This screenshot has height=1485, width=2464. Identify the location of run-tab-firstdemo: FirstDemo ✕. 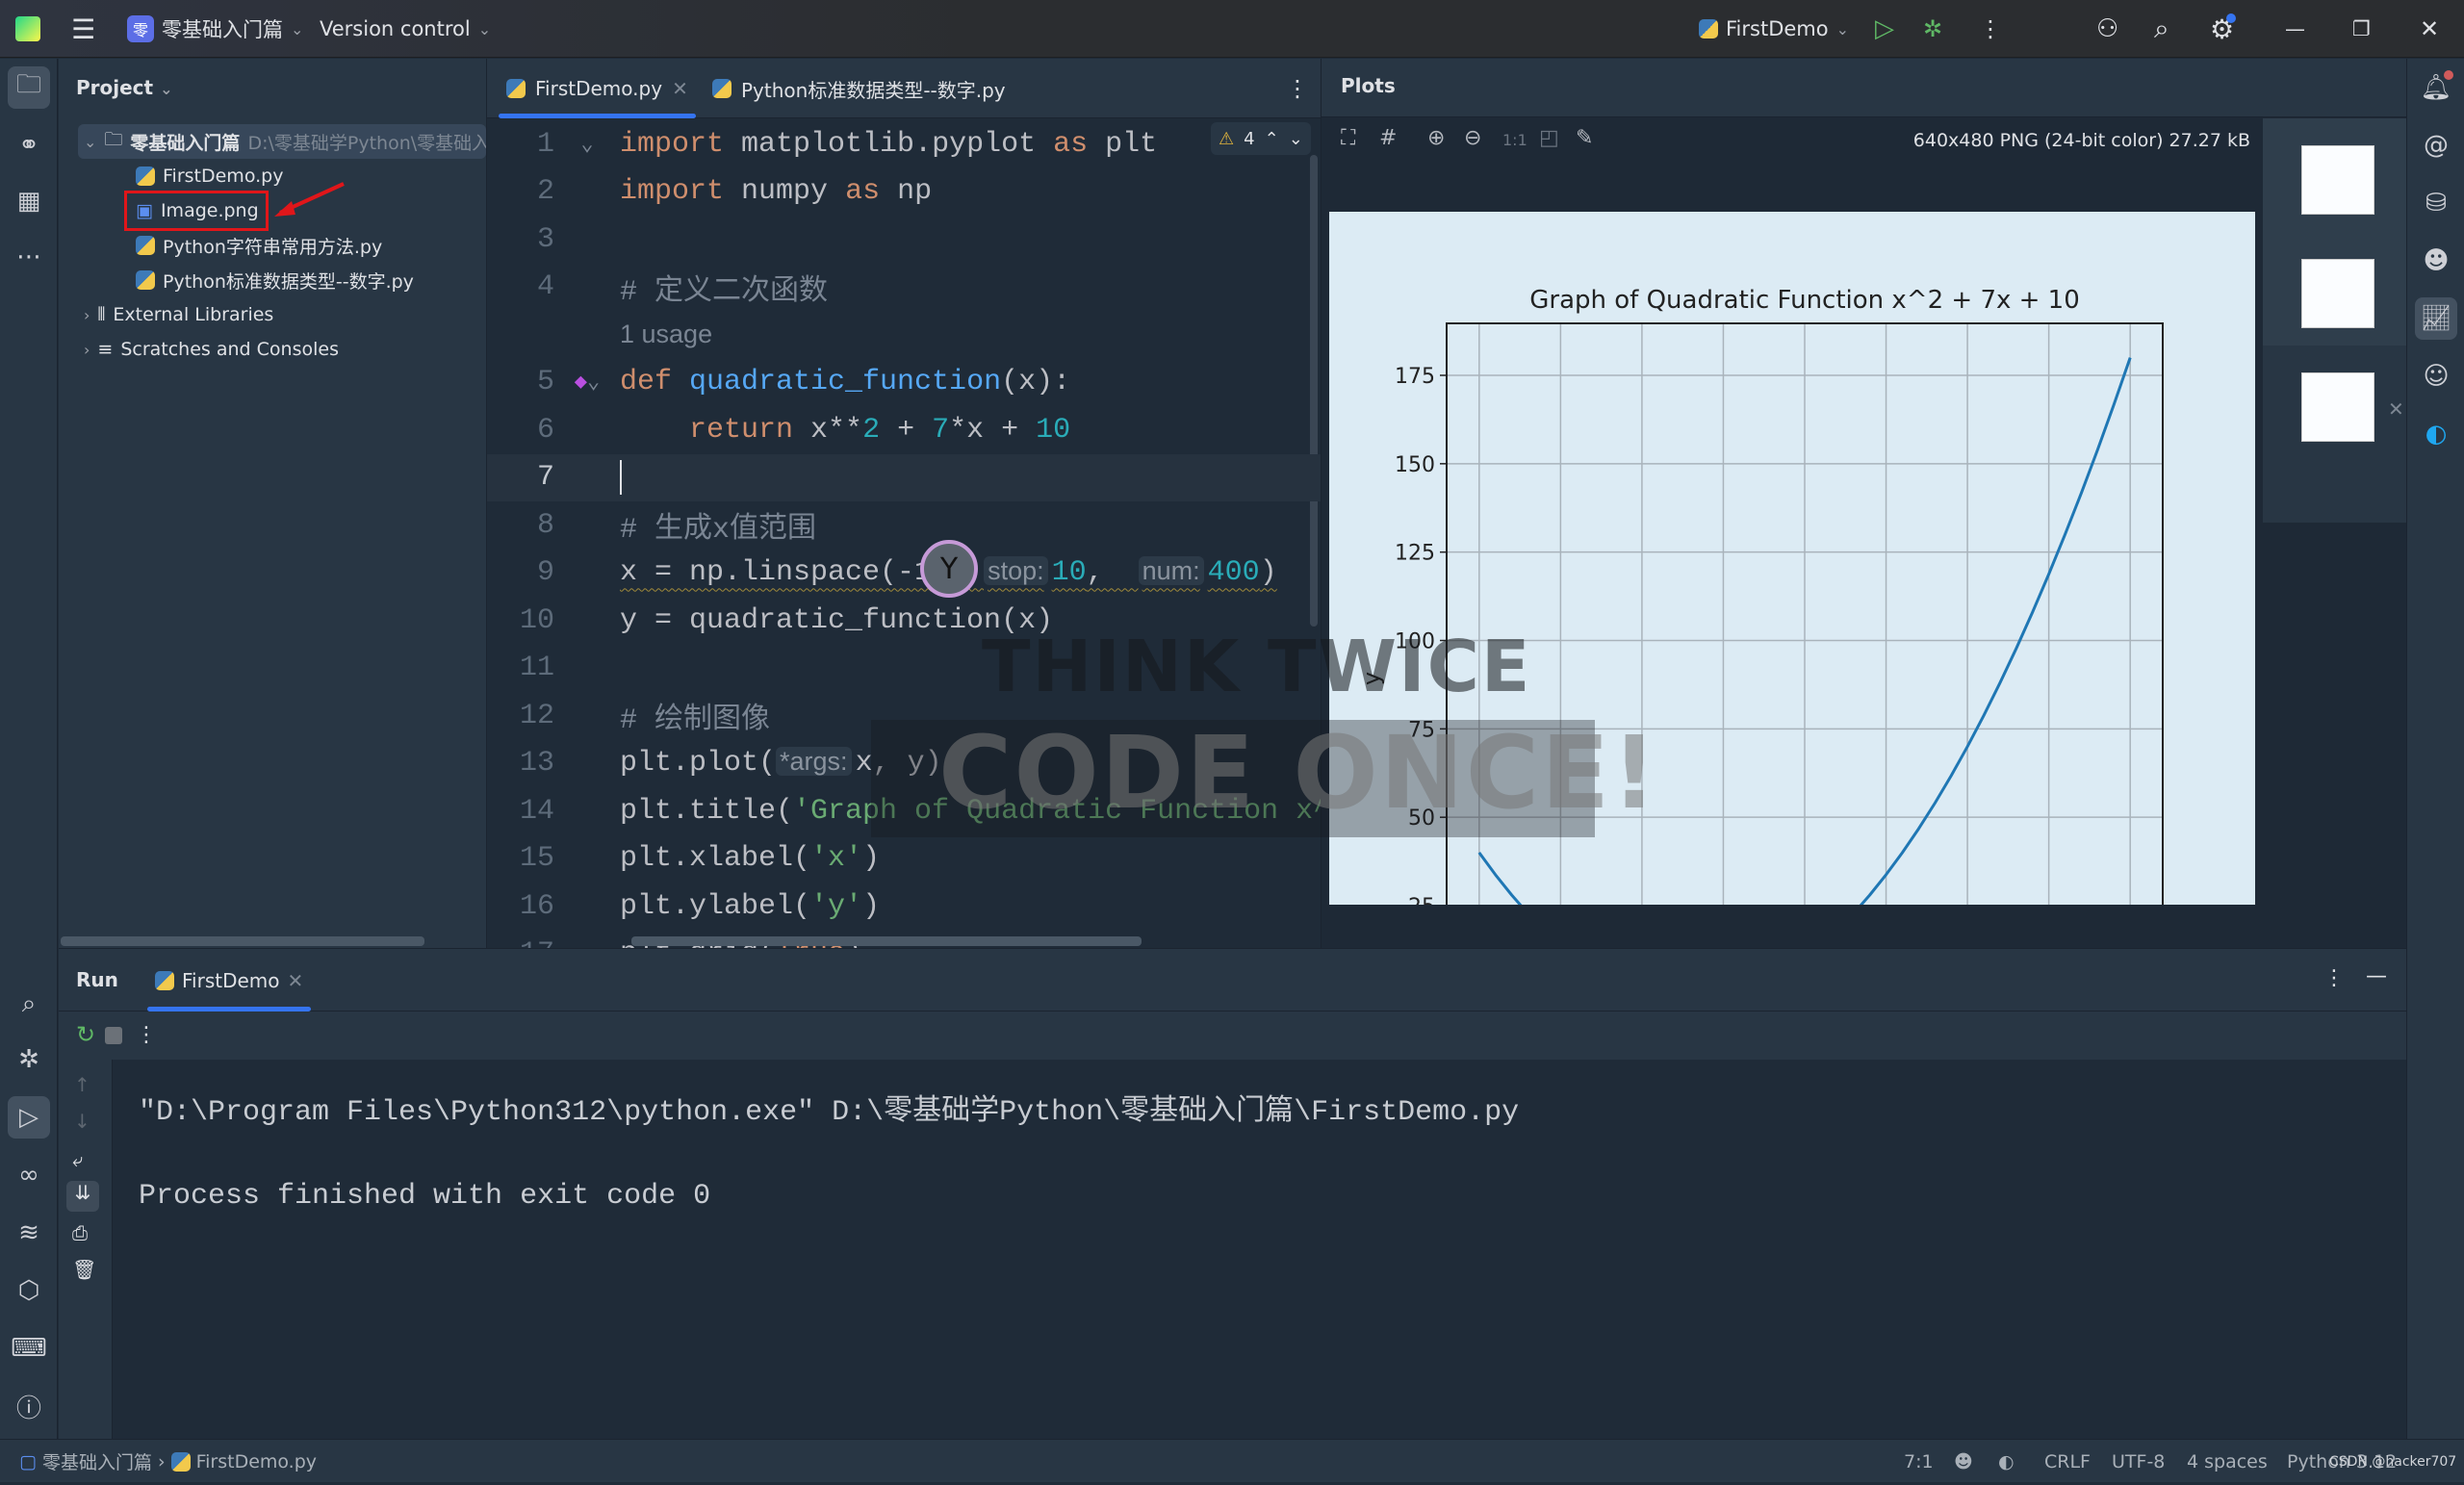
(229, 980).